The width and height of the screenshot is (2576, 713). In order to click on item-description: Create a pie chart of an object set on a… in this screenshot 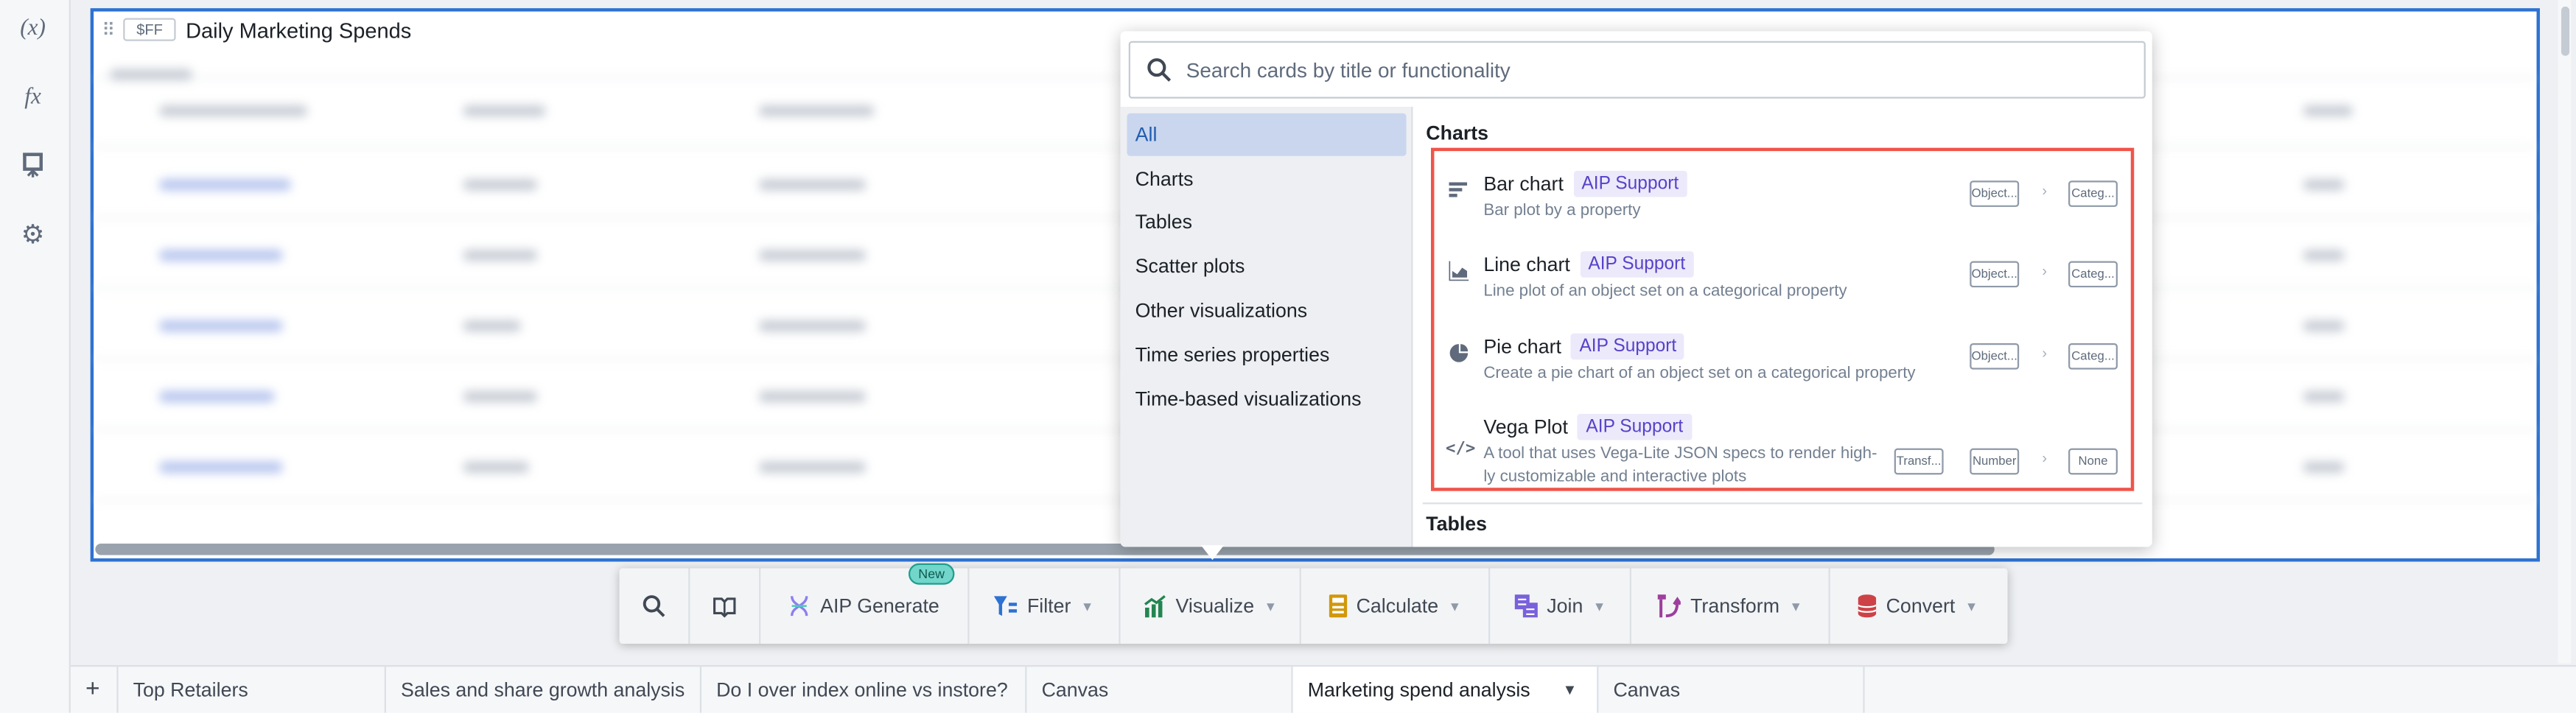, I will do `click(1699, 373)`.